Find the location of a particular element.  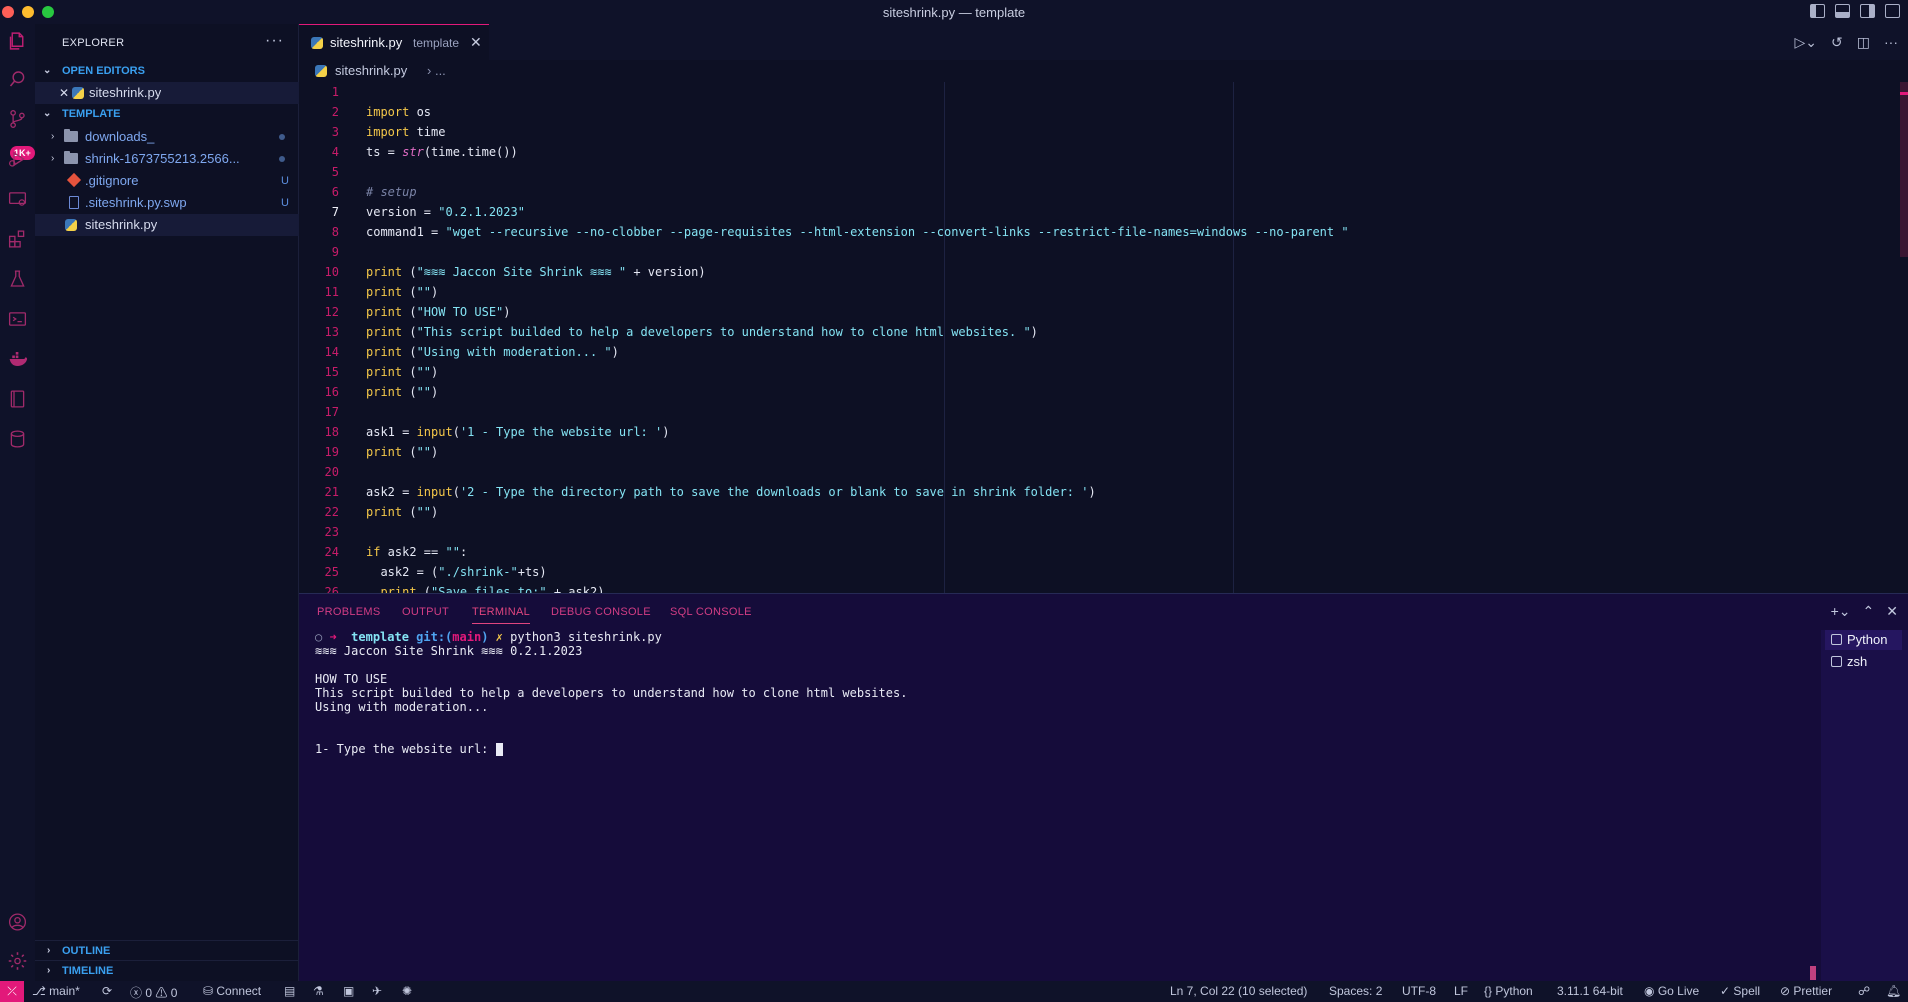

new-terminal-icon: +⌄ is located at coordinates (1841, 611).